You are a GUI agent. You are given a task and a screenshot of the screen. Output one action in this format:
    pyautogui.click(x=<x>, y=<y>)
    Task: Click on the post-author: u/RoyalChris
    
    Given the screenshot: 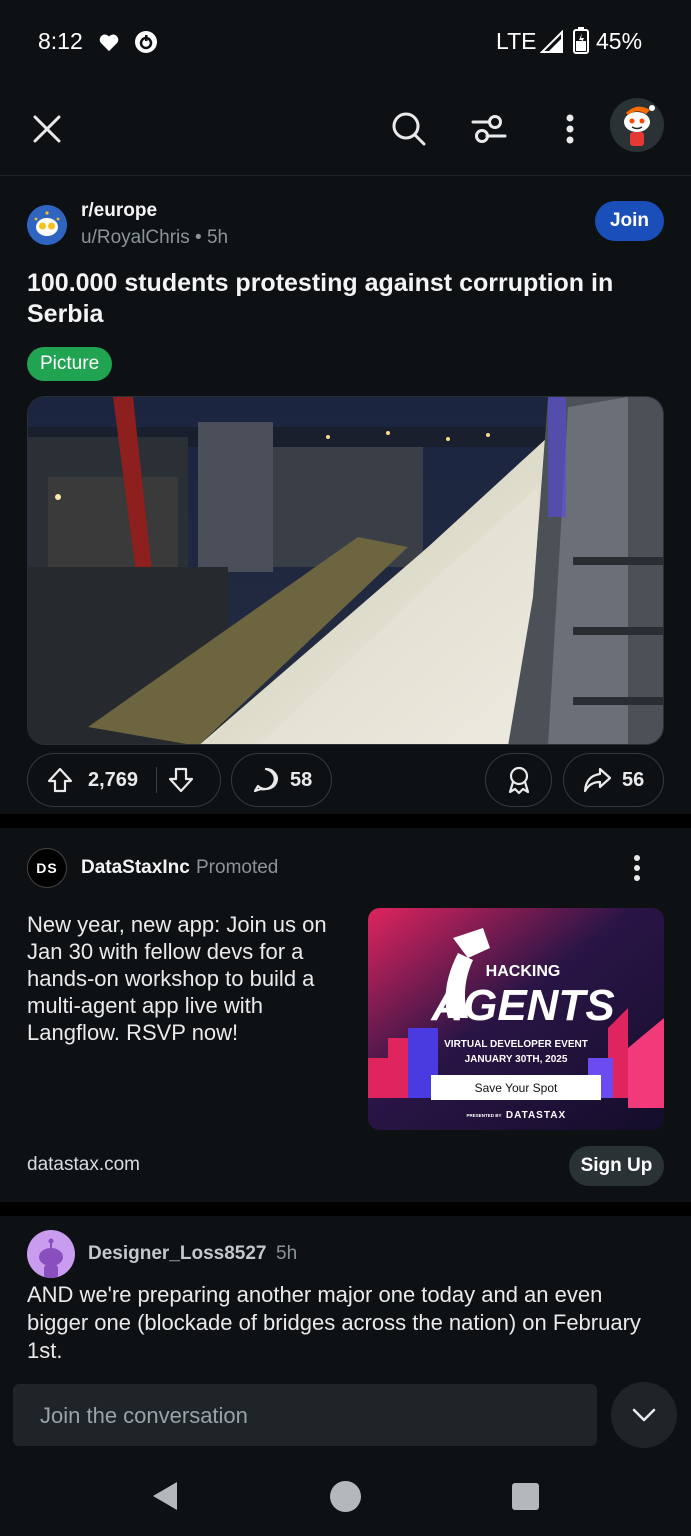 What is the action you would take?
    pyautogui.click(x=135, y=237)
    